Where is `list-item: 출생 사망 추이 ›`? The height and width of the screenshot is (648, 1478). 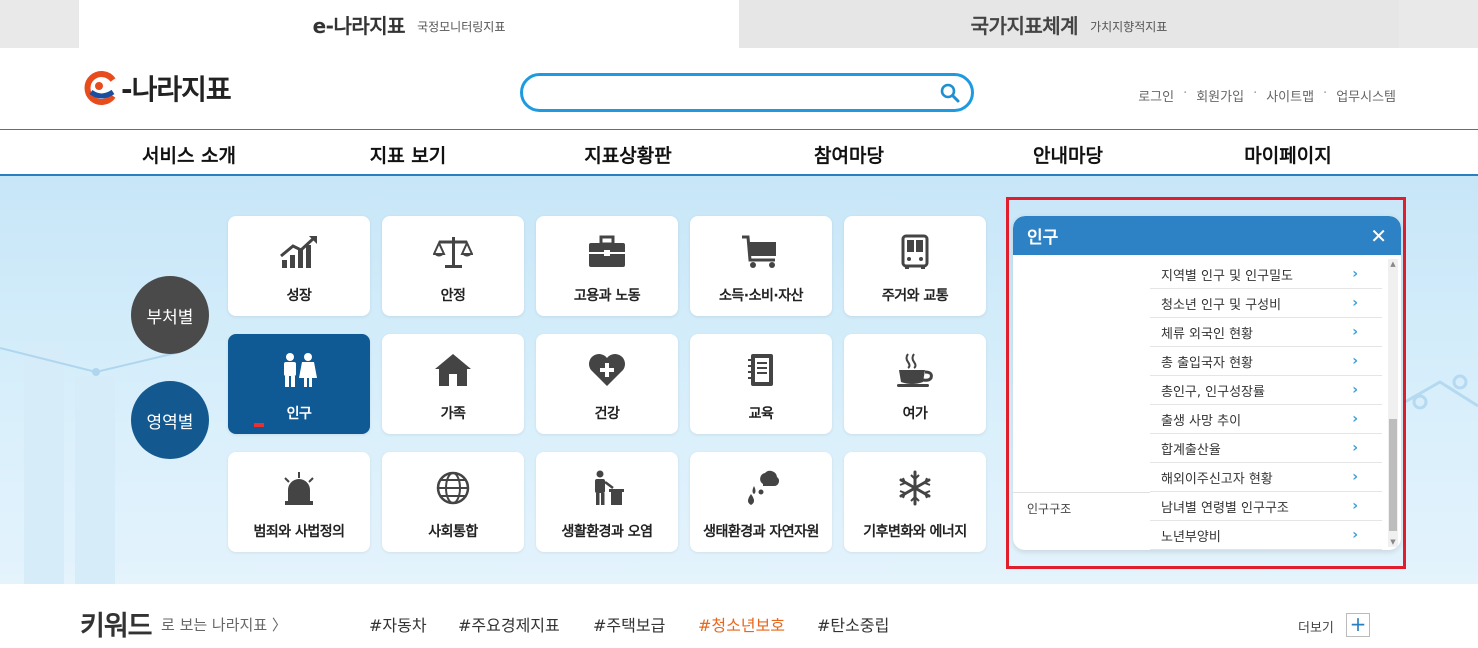
list-item: 출생 사망 추이 › is located at coordinates (1266, 419).